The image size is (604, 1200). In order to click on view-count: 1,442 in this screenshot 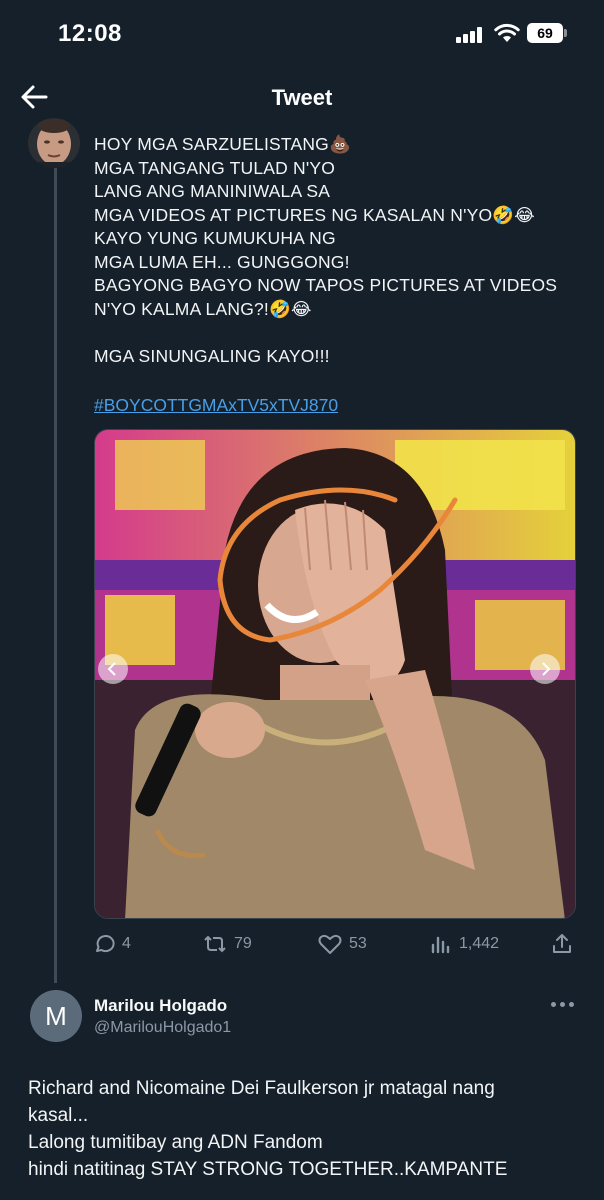, I will do `click(479, 943)`.